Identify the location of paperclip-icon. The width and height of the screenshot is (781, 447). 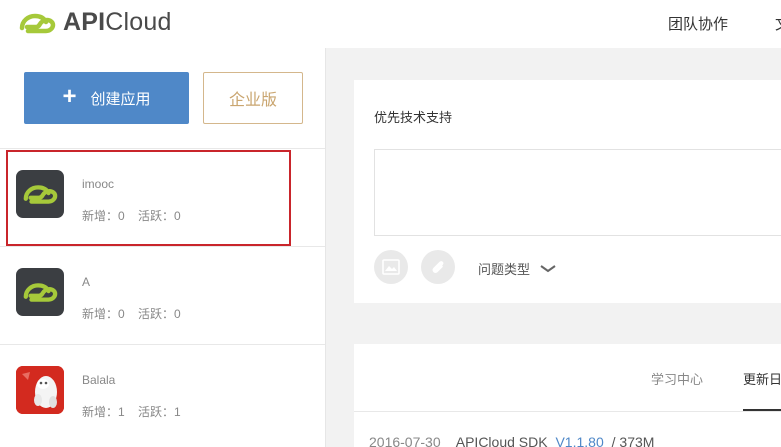
(438, 267).